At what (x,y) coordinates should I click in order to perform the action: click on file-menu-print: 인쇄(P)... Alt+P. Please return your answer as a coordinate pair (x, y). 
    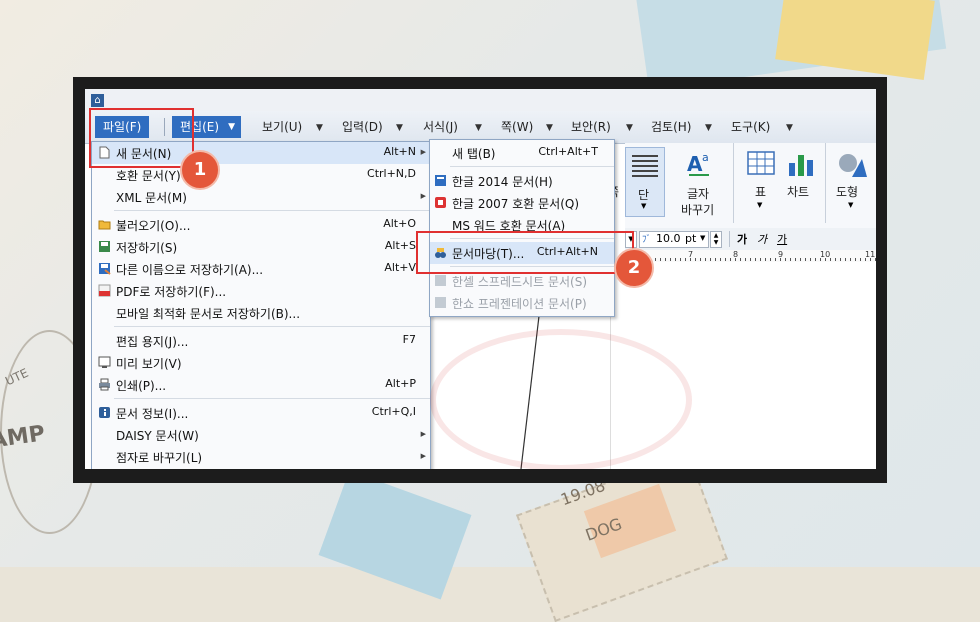
    Looking at the image, I should click on (261, 385).